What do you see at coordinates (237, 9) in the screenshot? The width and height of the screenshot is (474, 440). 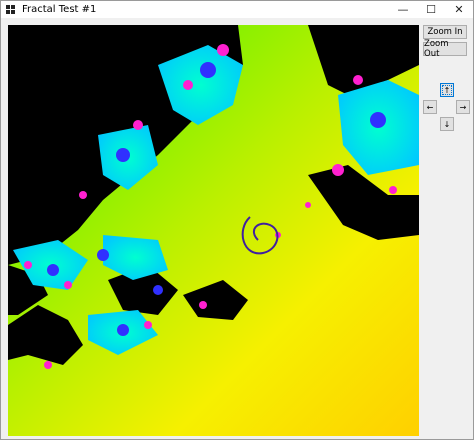 I see `title-bar: Fractal Test #1 — ☐ ✕` at bounding box center [237, 9].